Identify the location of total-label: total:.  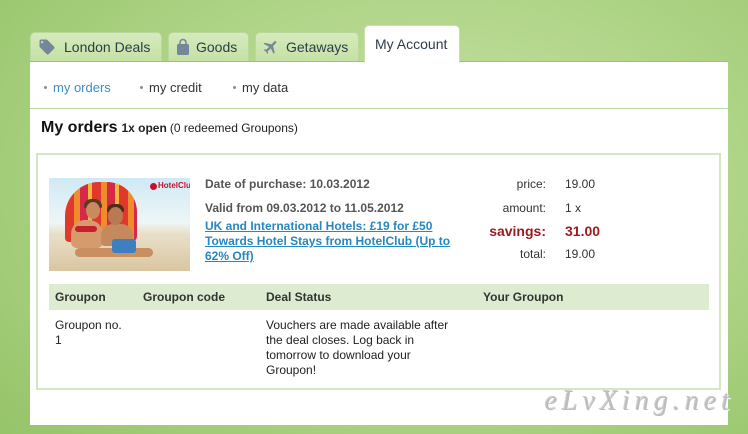
(532, 254).